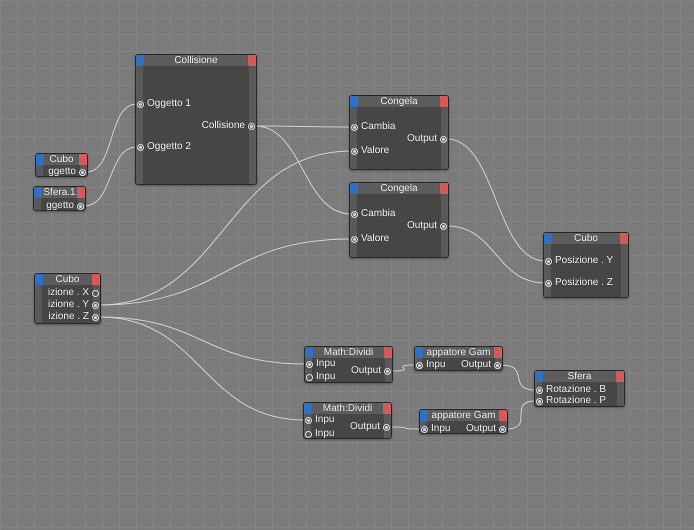  What do you see at coordinates (68, 317) in the screenshot?
I see `port-label: izione . Z` at bounding box center [68, 317].